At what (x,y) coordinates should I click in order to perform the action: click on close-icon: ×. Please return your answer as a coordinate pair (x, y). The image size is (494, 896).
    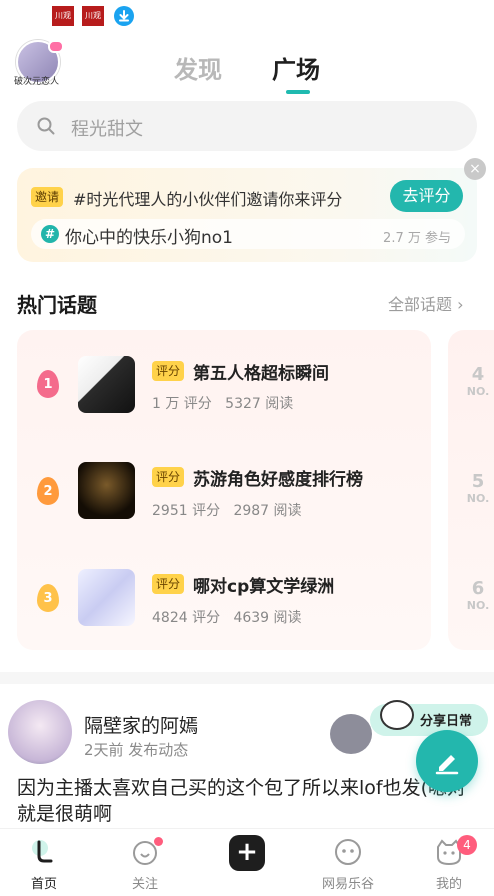
    Looking at the image, I should click on (475, 169).